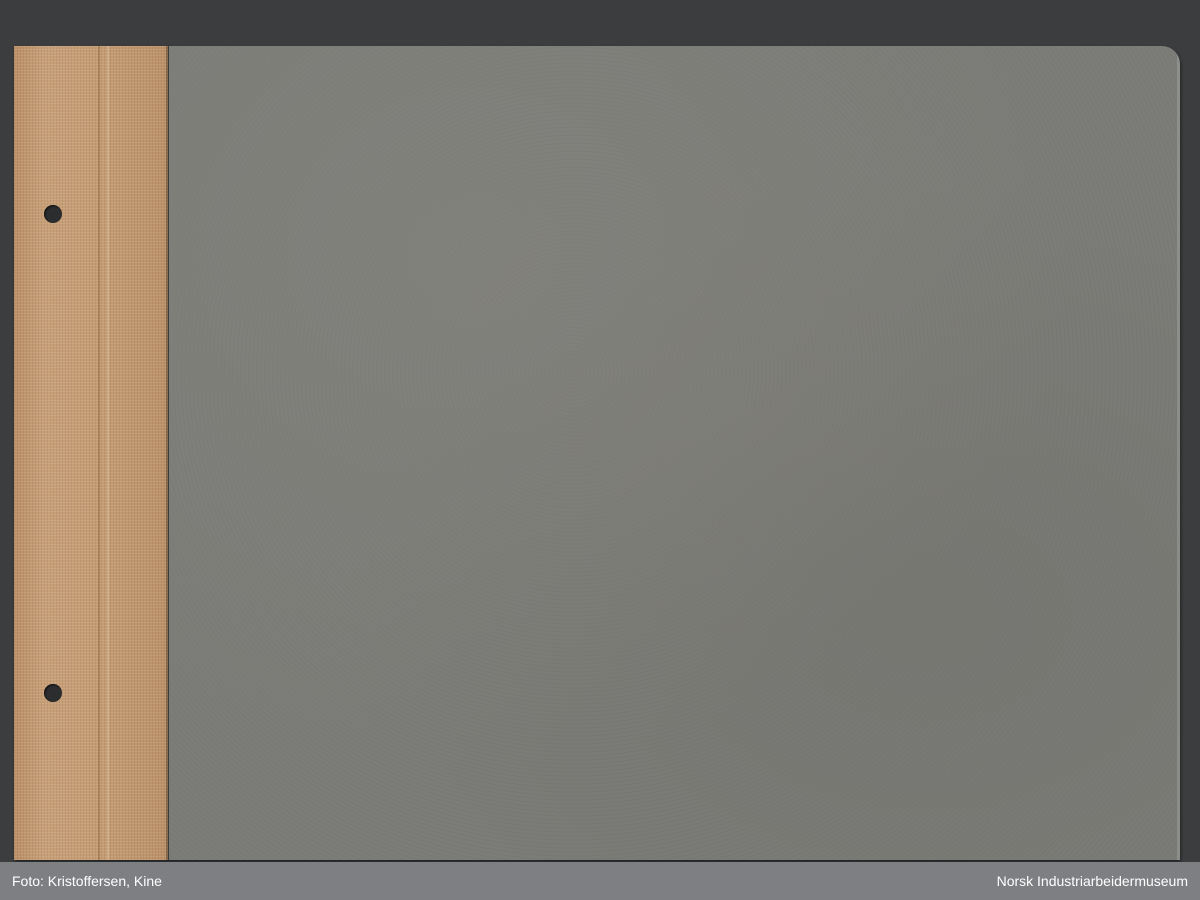 This screenshot has height=900, width=1200. I want to click on album-spine, so click(91, 453).